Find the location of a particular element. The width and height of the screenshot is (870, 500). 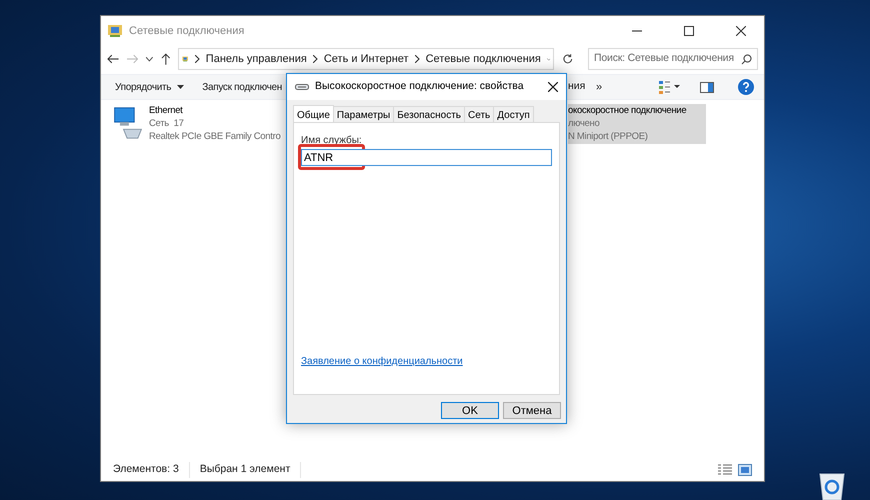

connection-device: N Miniport (PPPOE) is located at coordinates (608, 136).